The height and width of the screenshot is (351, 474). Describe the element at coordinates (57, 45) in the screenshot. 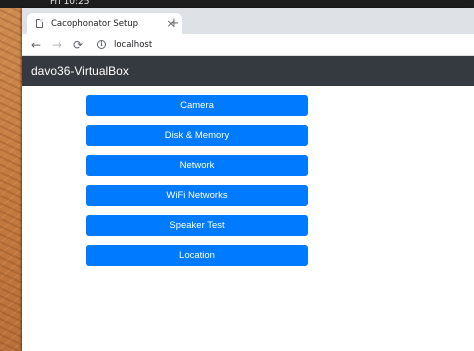

I see `forward-arrow-icon: →` at that location.